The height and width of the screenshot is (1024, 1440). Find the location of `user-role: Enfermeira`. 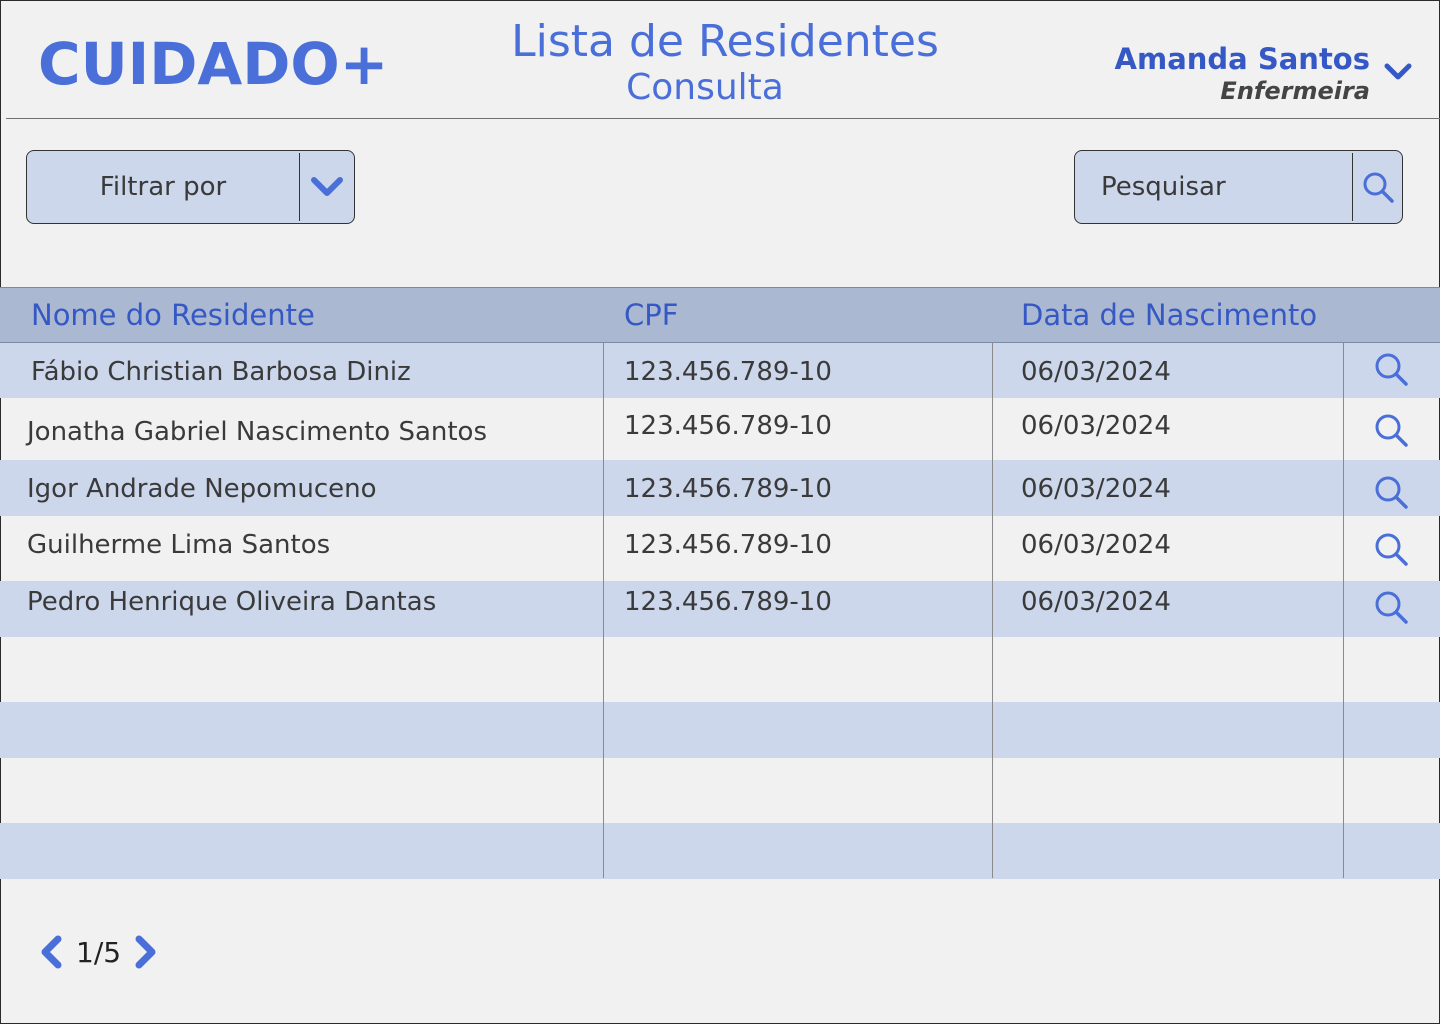

user-role: Enfermeira is located at coordinates (1295, 91).